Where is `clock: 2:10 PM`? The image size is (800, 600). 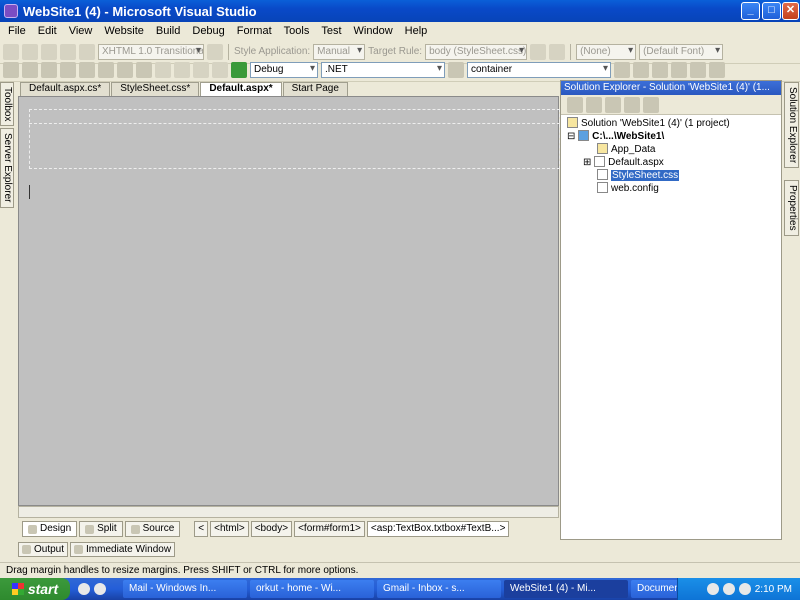
clock: 2:10 PM is located at coordinates (773, 589).